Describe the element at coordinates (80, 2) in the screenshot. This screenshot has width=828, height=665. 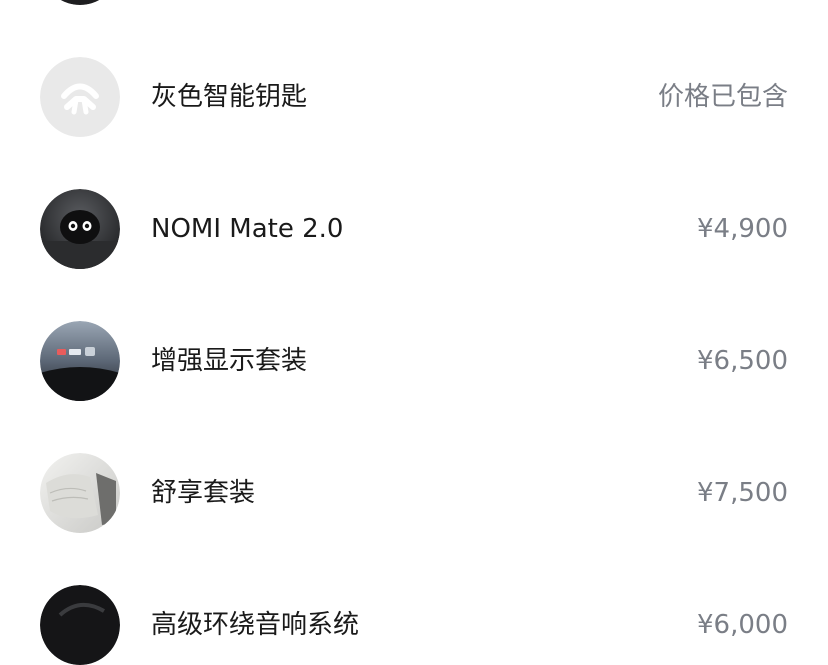
I see `dark-item-thumbnail-icon` at that location.